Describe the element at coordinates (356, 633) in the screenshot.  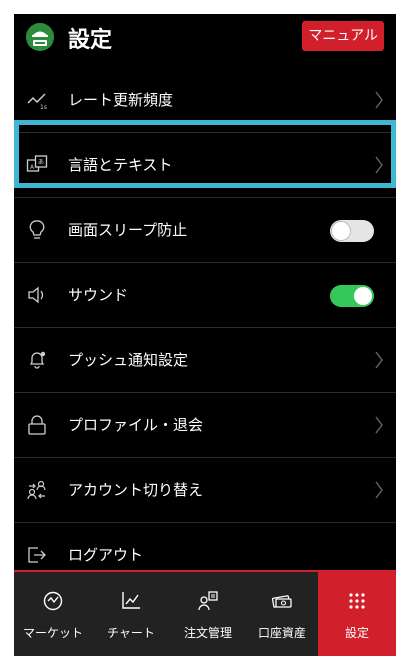
I see `tab-label: 設定` at that location.